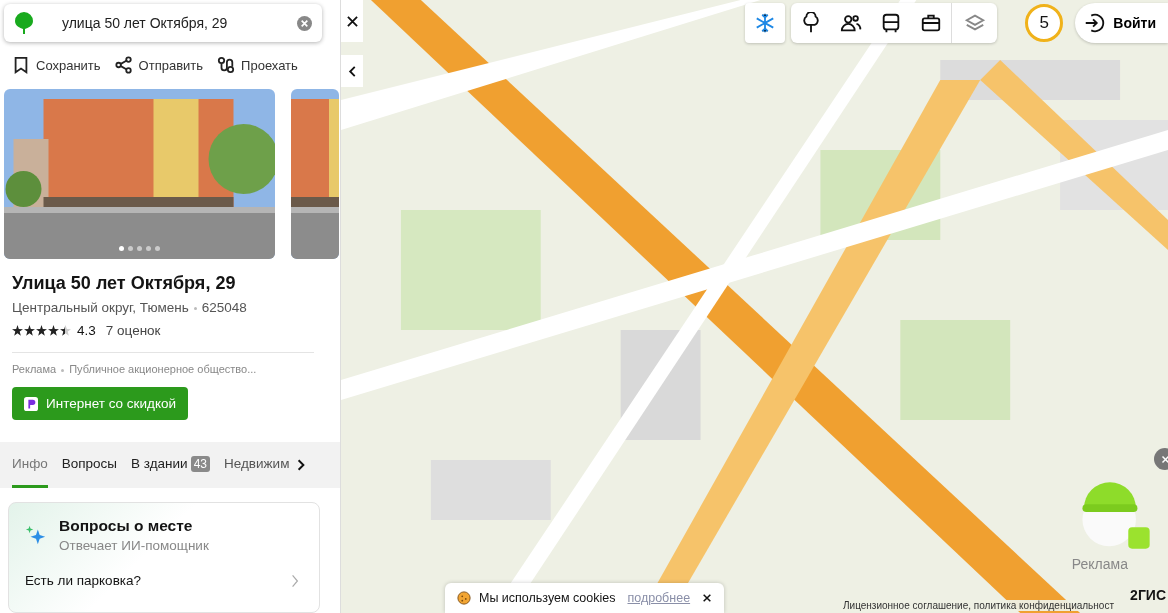 The width and height of the screenshot is (1168, 613). I want to click on route-icon, so click(226, 65).